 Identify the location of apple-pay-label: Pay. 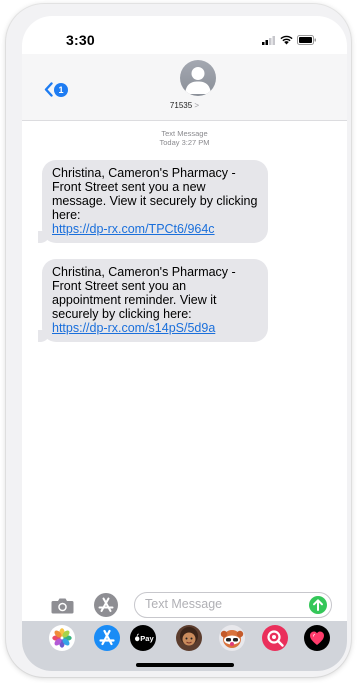
(147, 638).